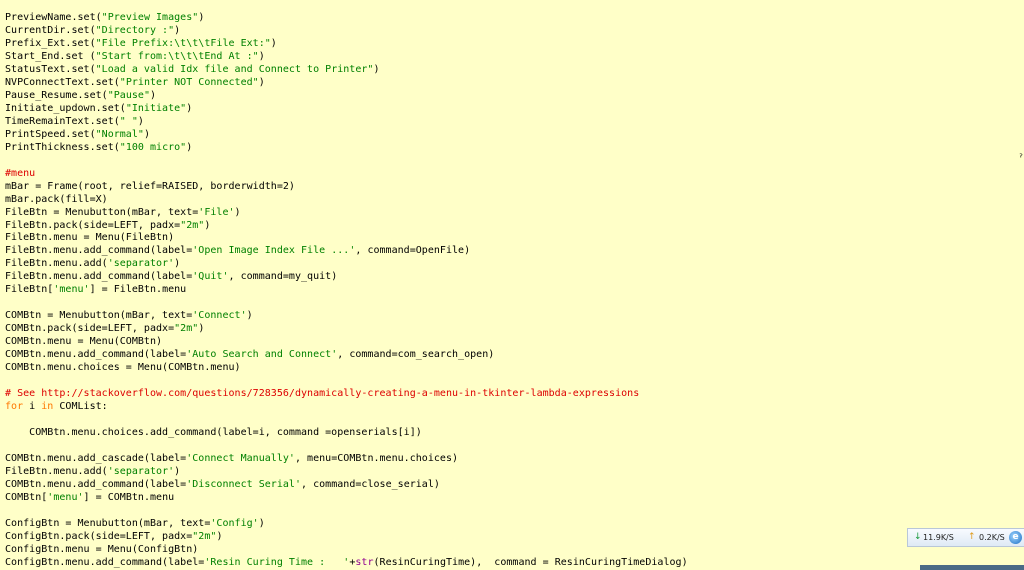  Describe the element at coordinates (20, 173) in the screenshot. I see `code-comment: #menu` at that location.